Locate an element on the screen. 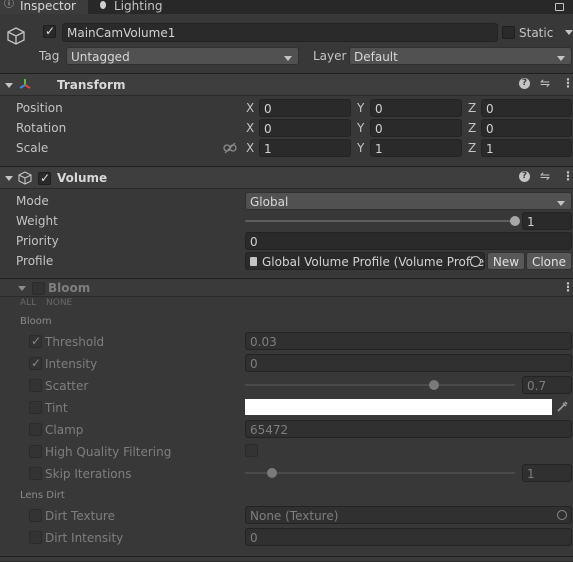  next-component-header is located at coordinates (286, 559).